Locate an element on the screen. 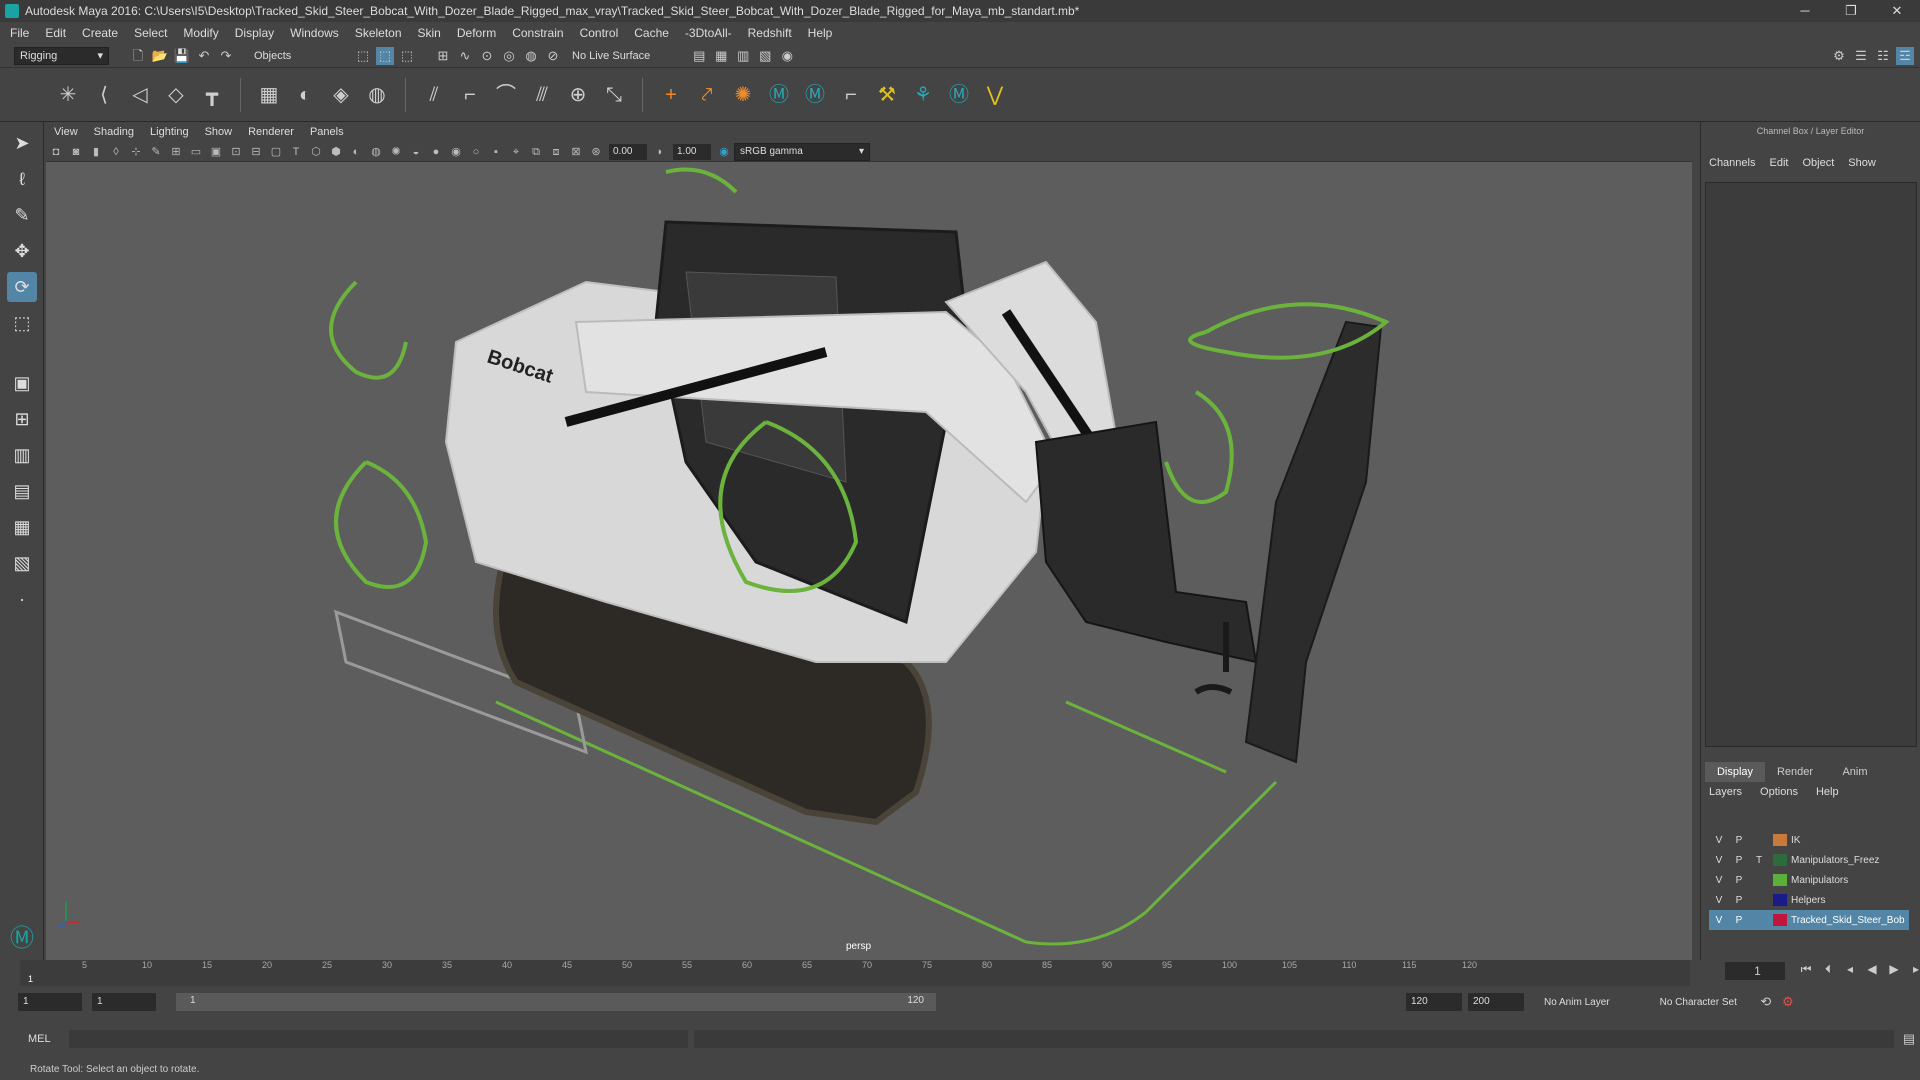 Image resolution: width=1920 pixels, height=1080 pixels. layer-template: T is located at coordinates (1759, 860).